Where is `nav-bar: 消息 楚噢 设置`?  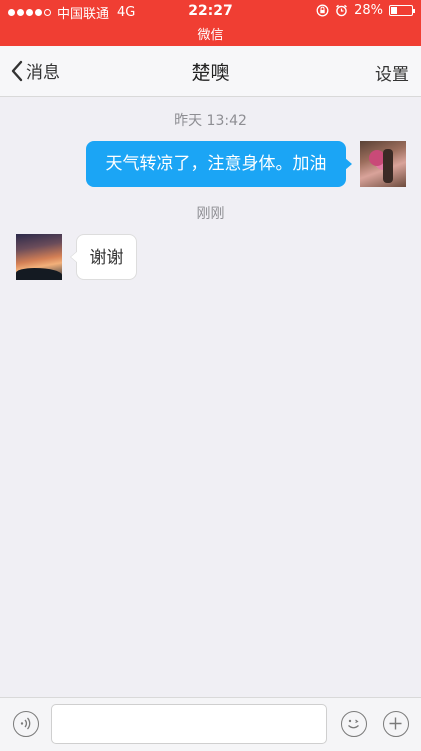 nav-bar: 消息 楚噢 设置 is located at coordinates (210, 71).